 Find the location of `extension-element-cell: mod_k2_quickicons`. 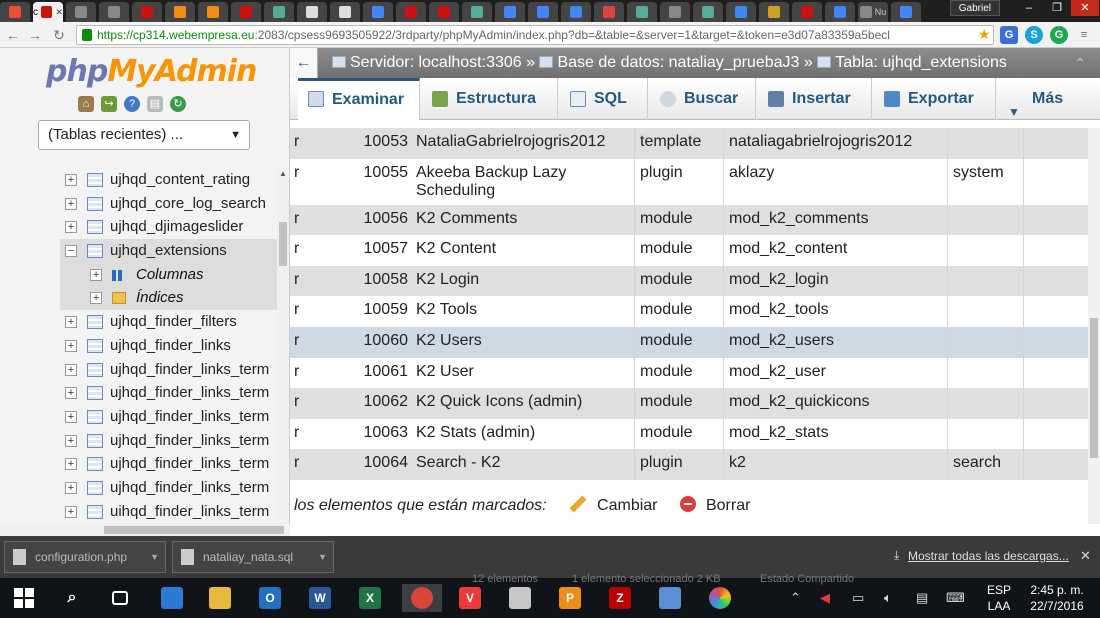

extension-element-cell: mod_k2_quickicons is located at coordinates (799, 403).